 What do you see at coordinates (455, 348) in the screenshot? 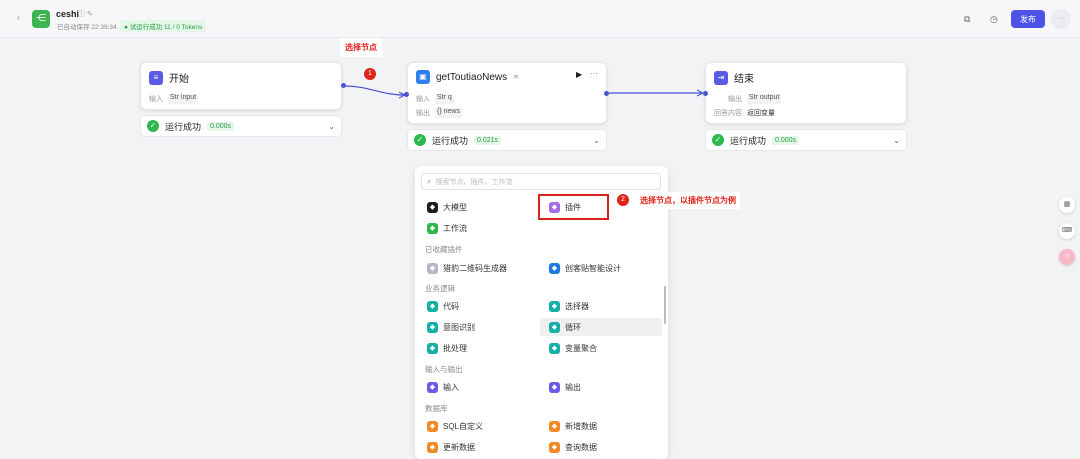
I see `node-option-label: 批处理` at bounding box center [455, 348].